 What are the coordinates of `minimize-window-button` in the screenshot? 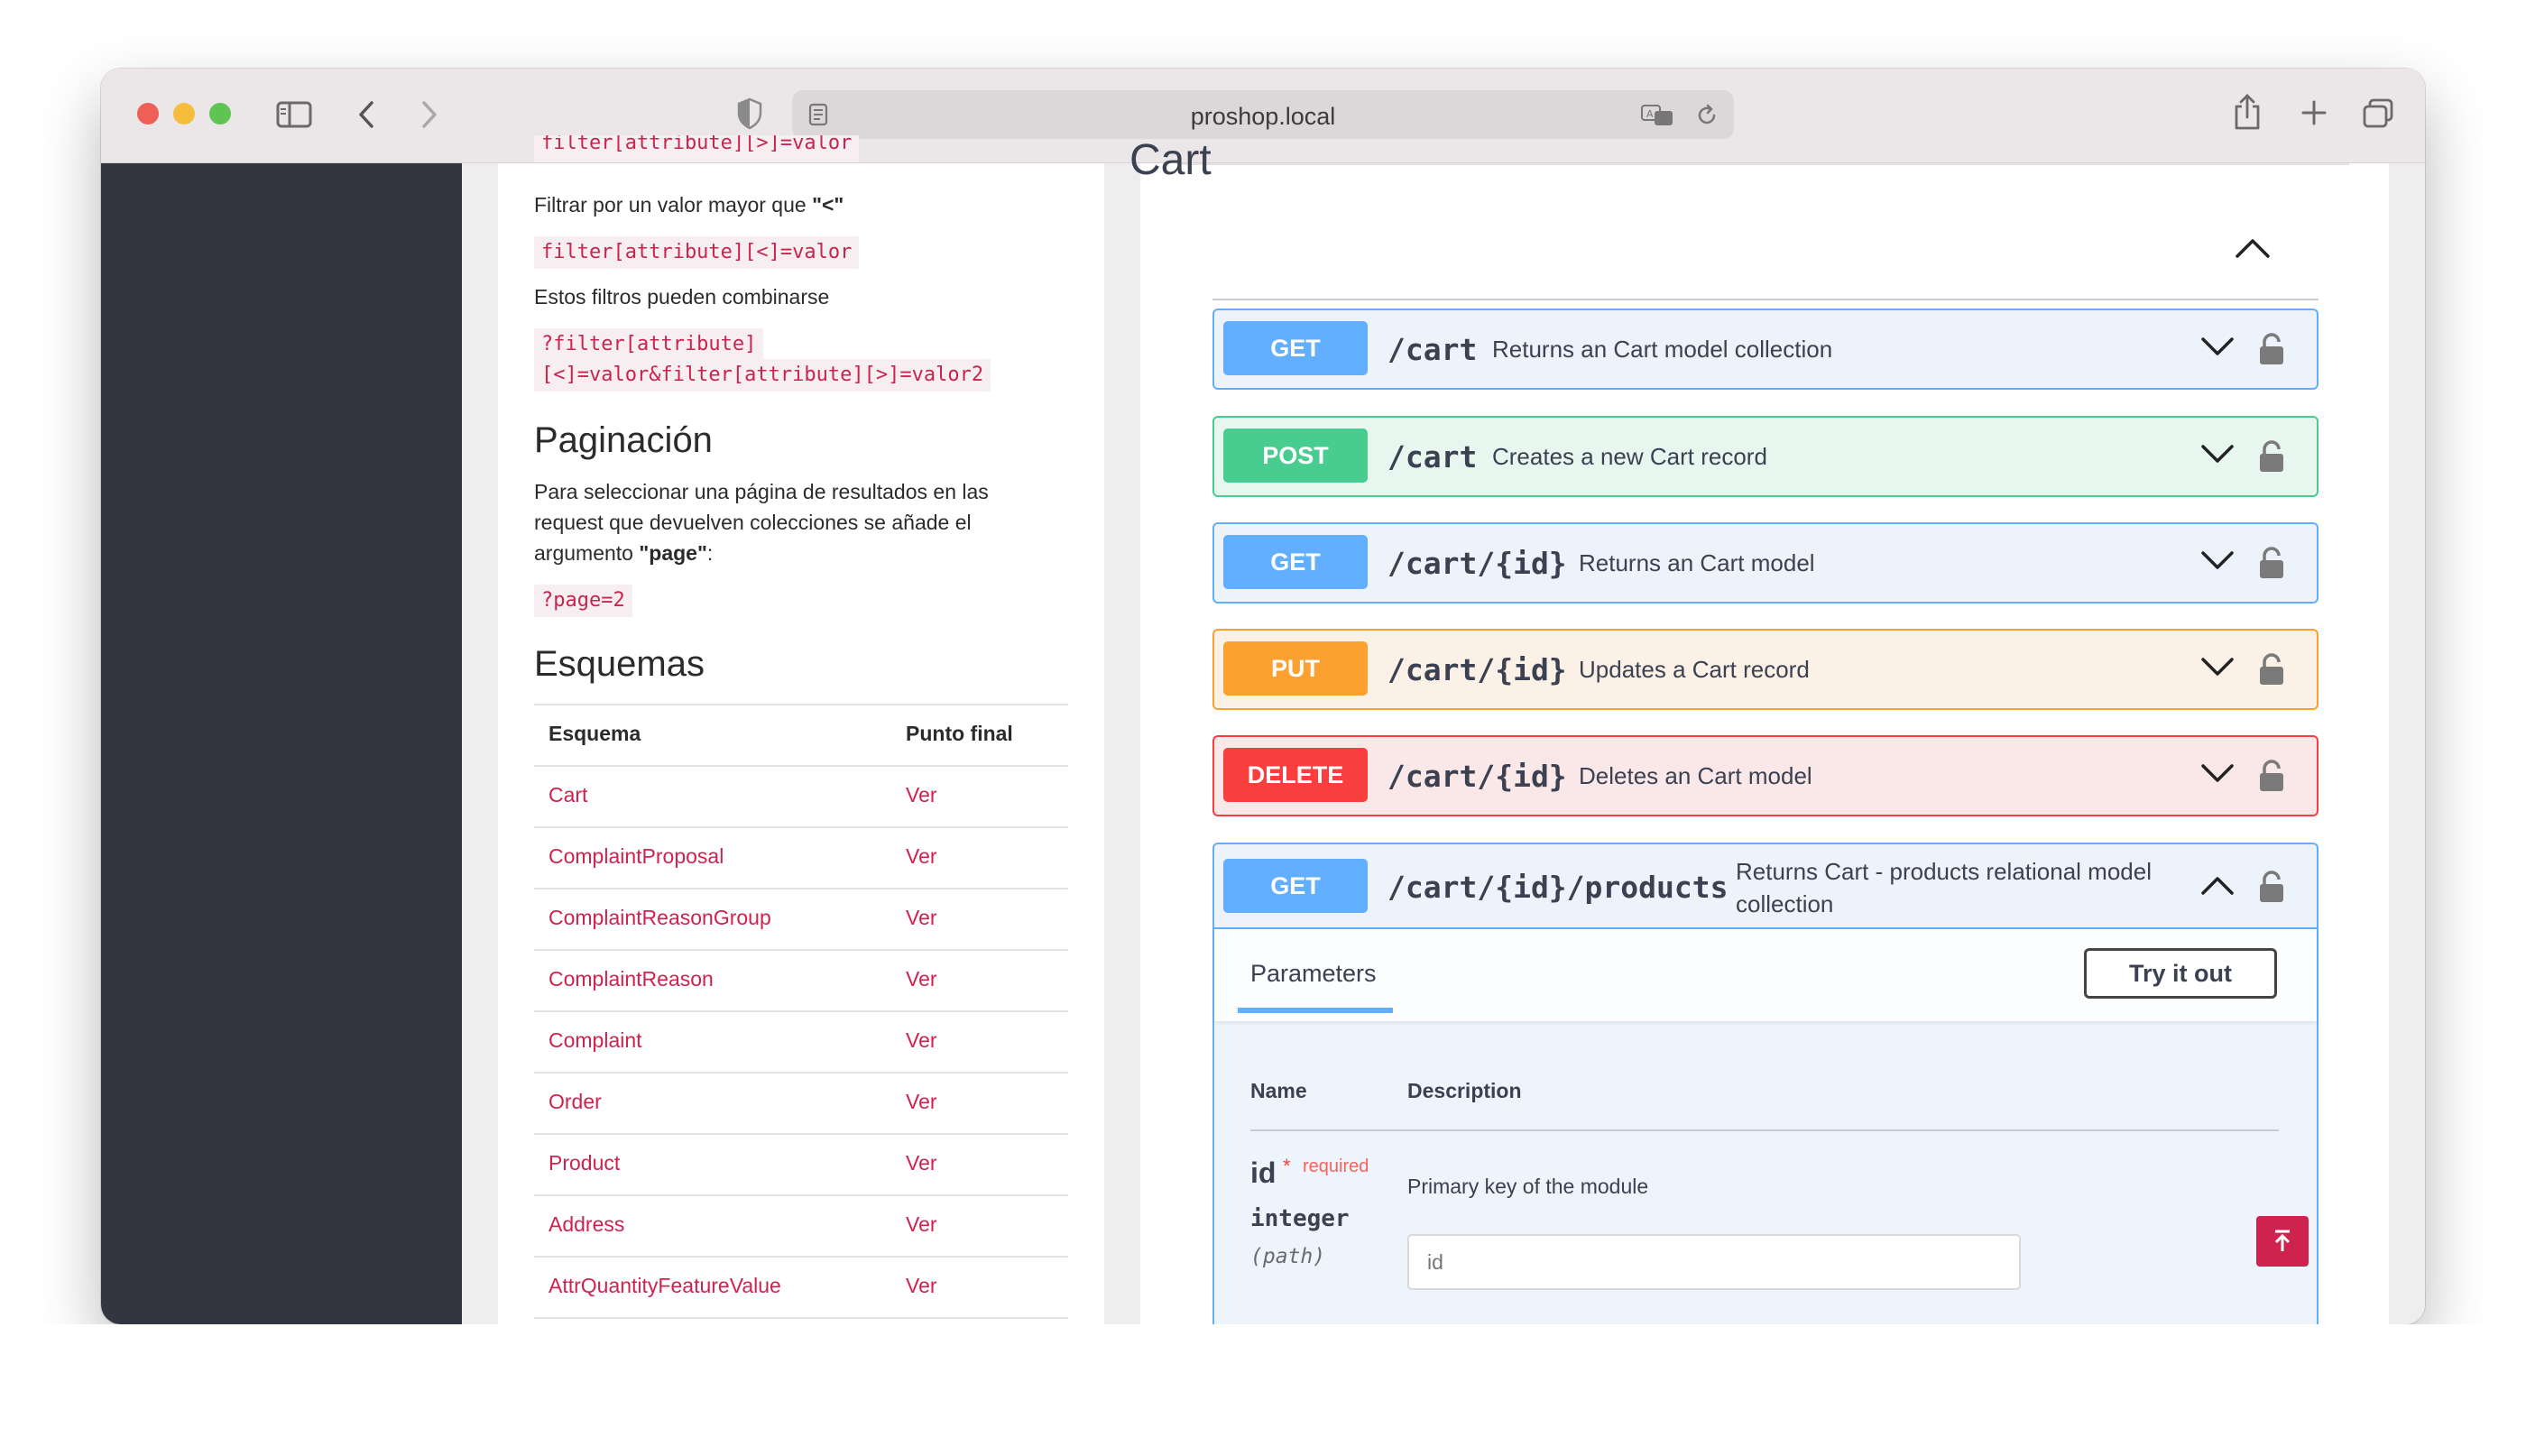 It's located at (184, 114).